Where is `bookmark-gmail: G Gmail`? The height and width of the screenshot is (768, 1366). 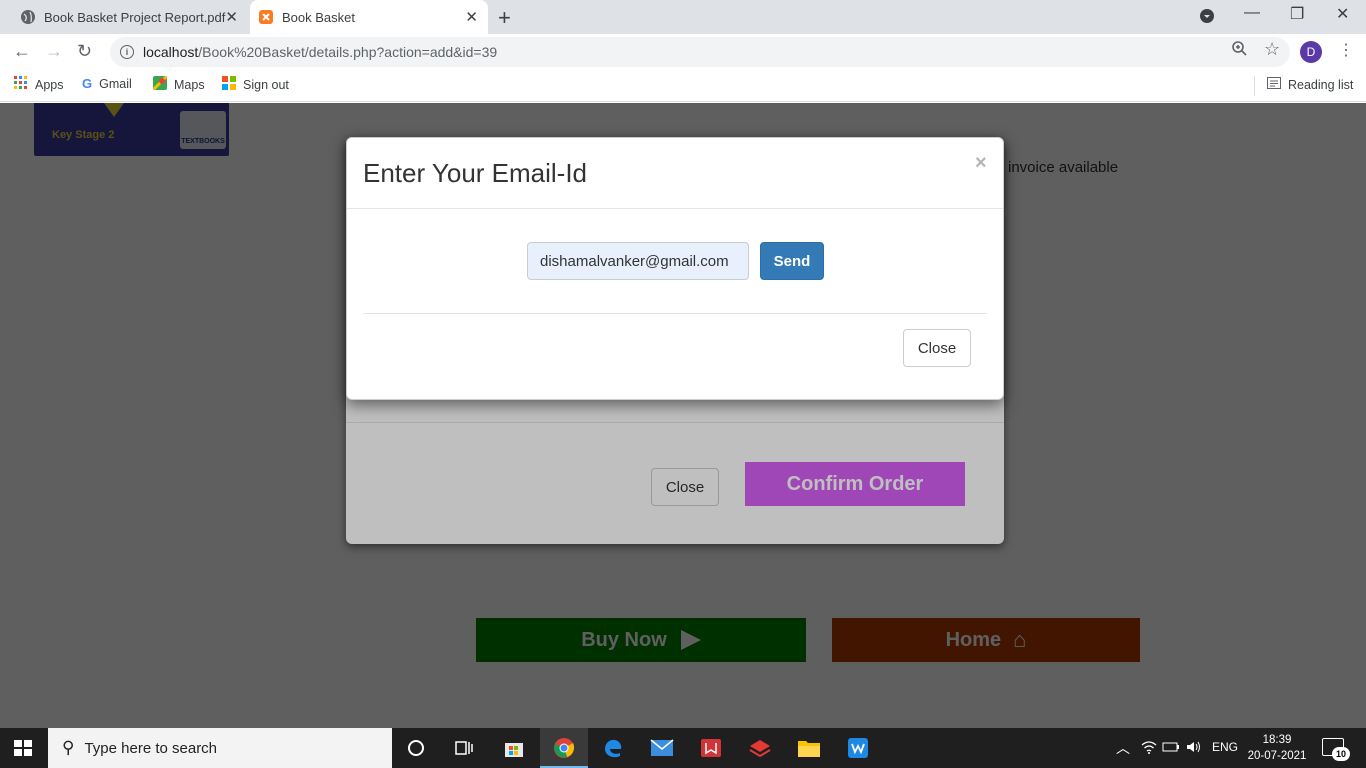
bookmark-gmail: G Gmail is located at coordinates (107, 83).